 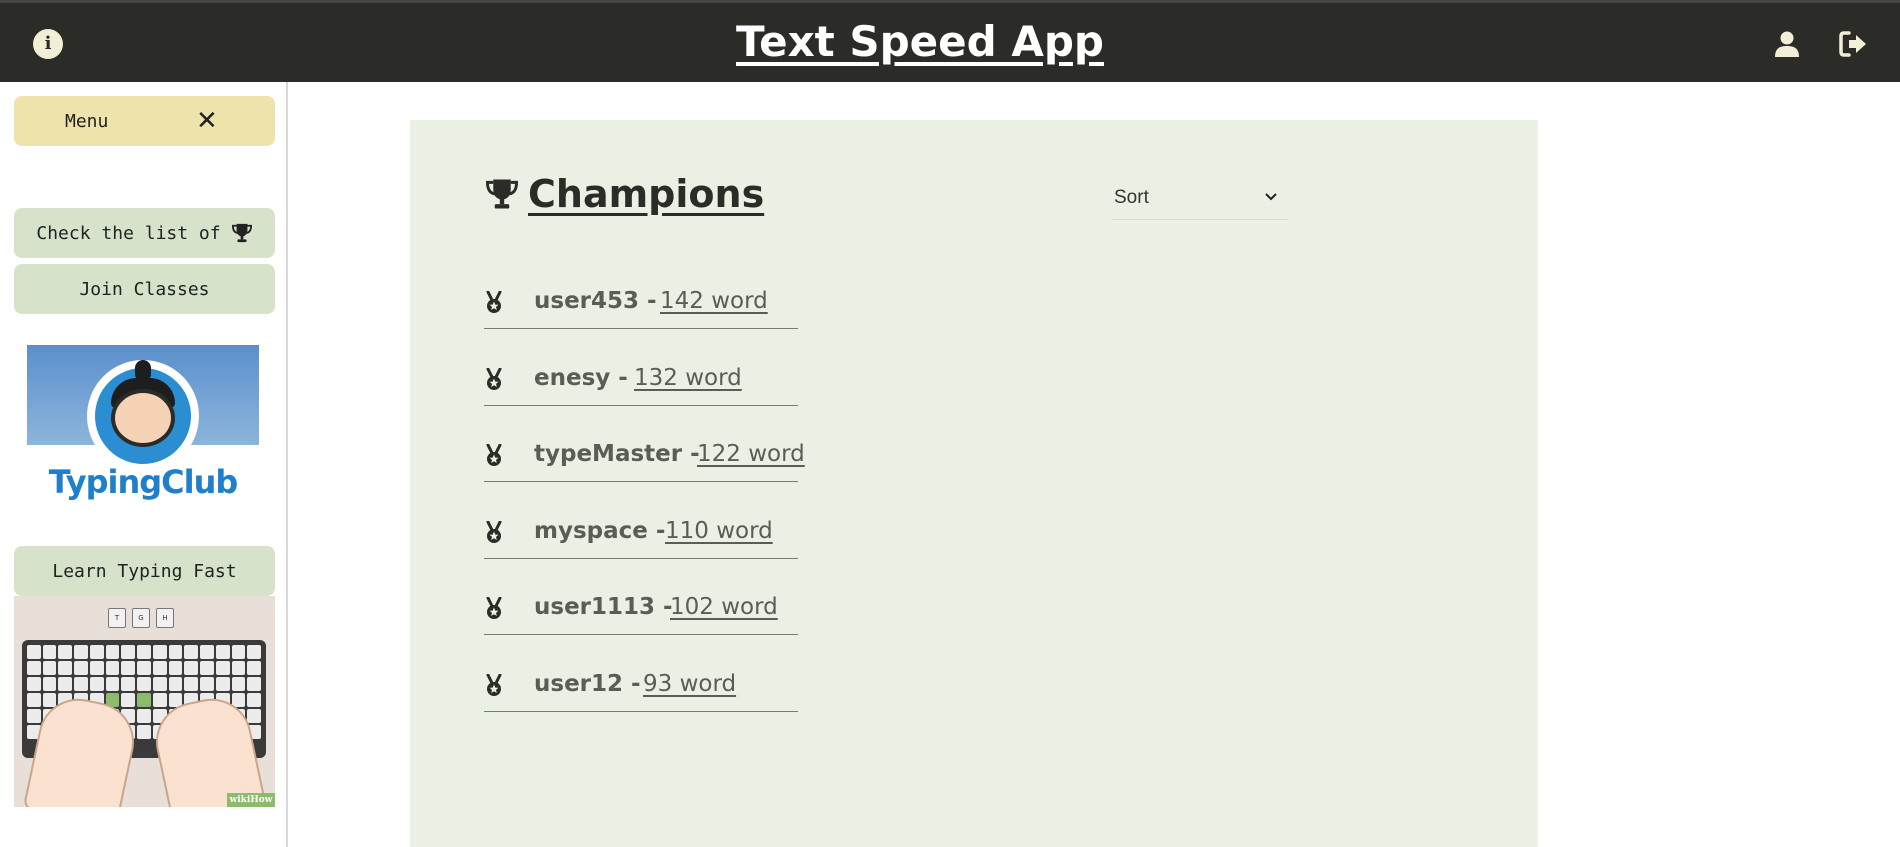 I want to click on champion-name: user1113 -, so click(x=603, y=607).